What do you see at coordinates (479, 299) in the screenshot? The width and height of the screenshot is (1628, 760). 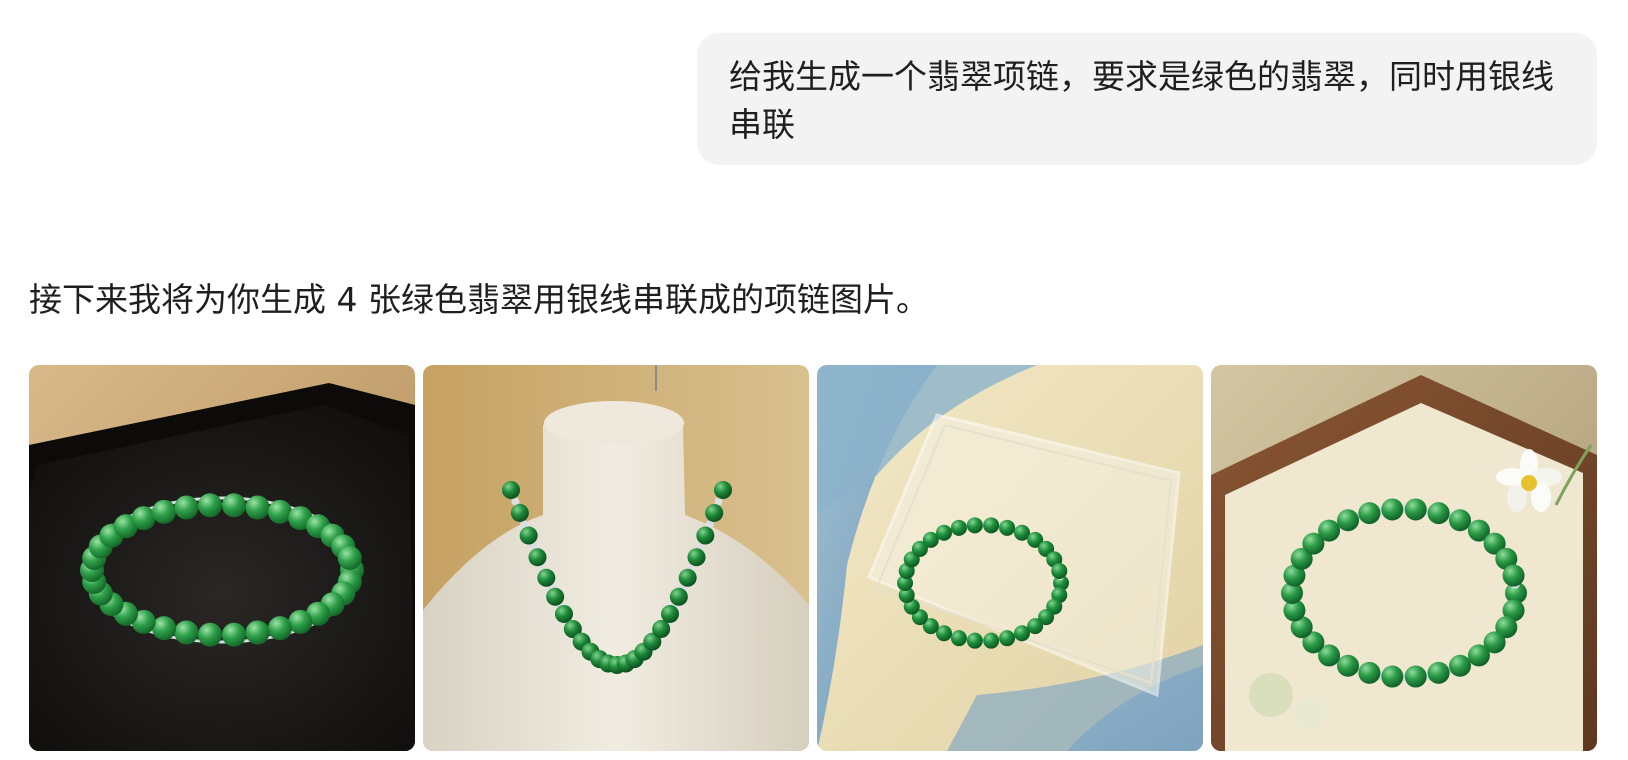 I see `assistant-message-text: 接下来我将为你生成 4 张绿色翡翠用银线串联成的项链图片。` at bounding box center [479, 299].